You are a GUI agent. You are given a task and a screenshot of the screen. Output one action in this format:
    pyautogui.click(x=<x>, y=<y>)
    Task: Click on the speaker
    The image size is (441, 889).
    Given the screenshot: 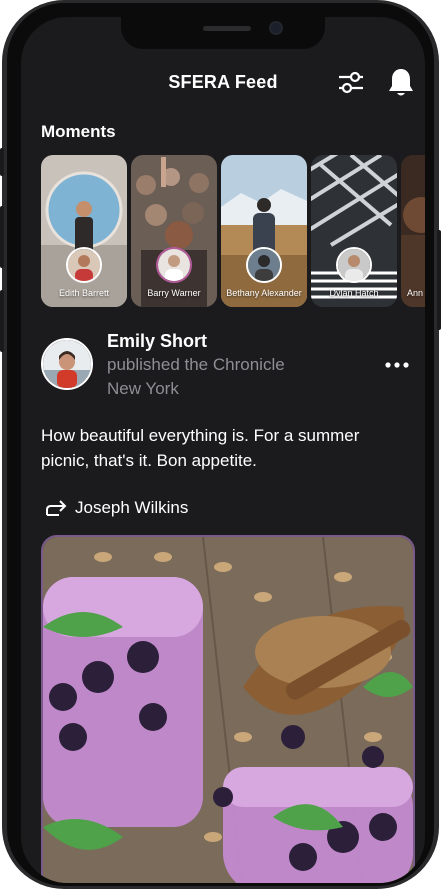 What is the action you would take?
    pyautogui.click(x=227, y=28)
    